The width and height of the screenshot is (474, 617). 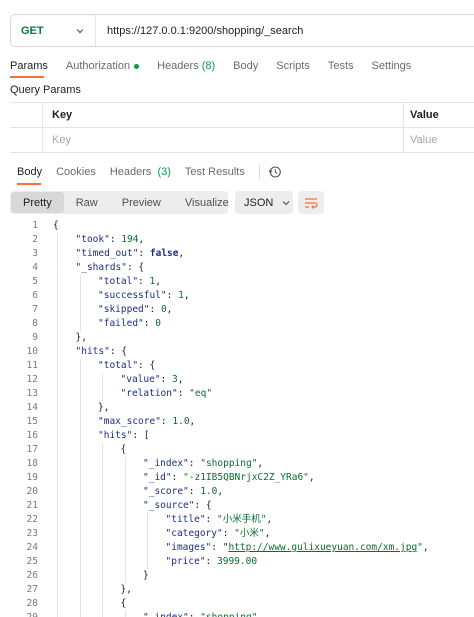 I want to click on wrap-lines-button, so click(x=311, y=202).